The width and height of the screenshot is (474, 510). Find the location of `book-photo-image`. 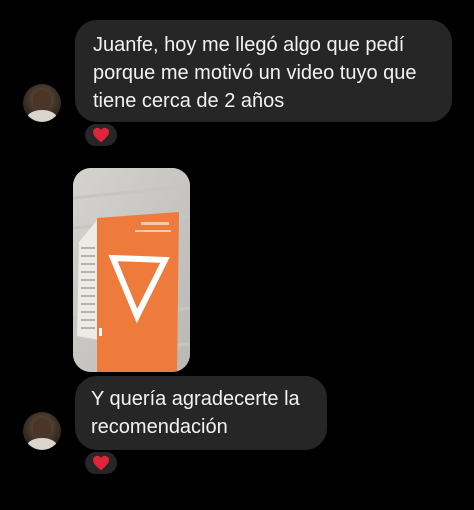

book-photo-image is located at coordinates (131, 270).